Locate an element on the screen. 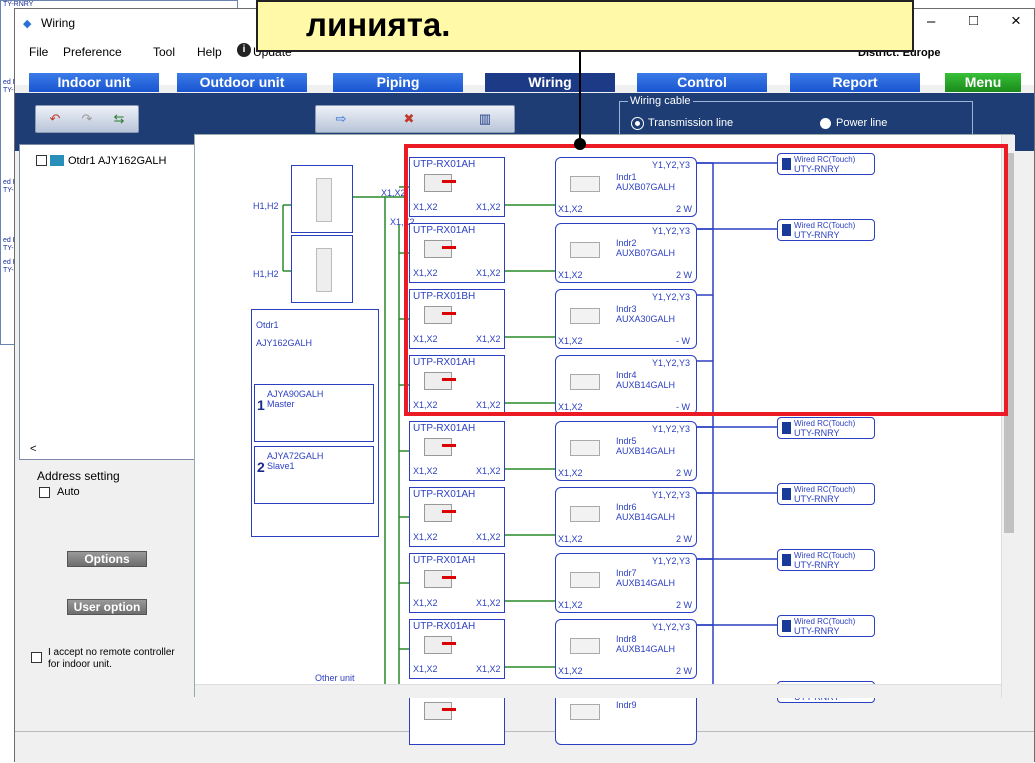  horizontal-scrollbar is located at coordinates (598, 691).